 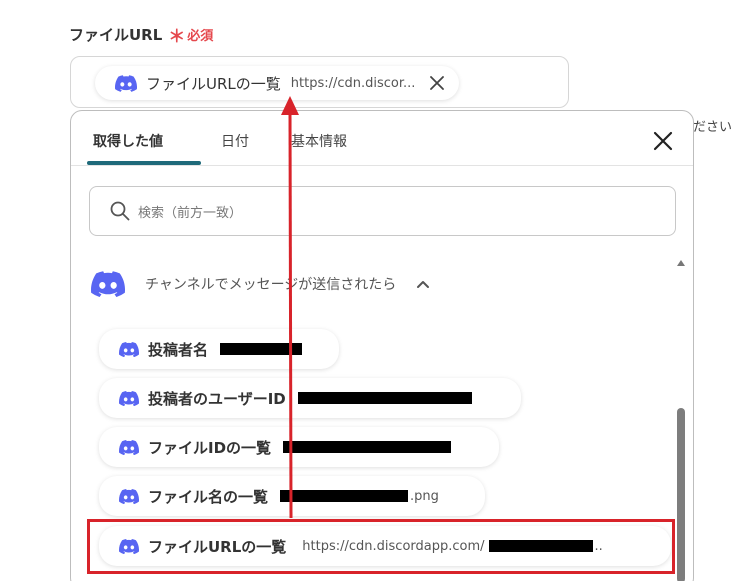 What do you see at coordinates (116, 35) in the screenshot?
I see `field-label-text: ファイルURL` at bounding box center [116, 35].